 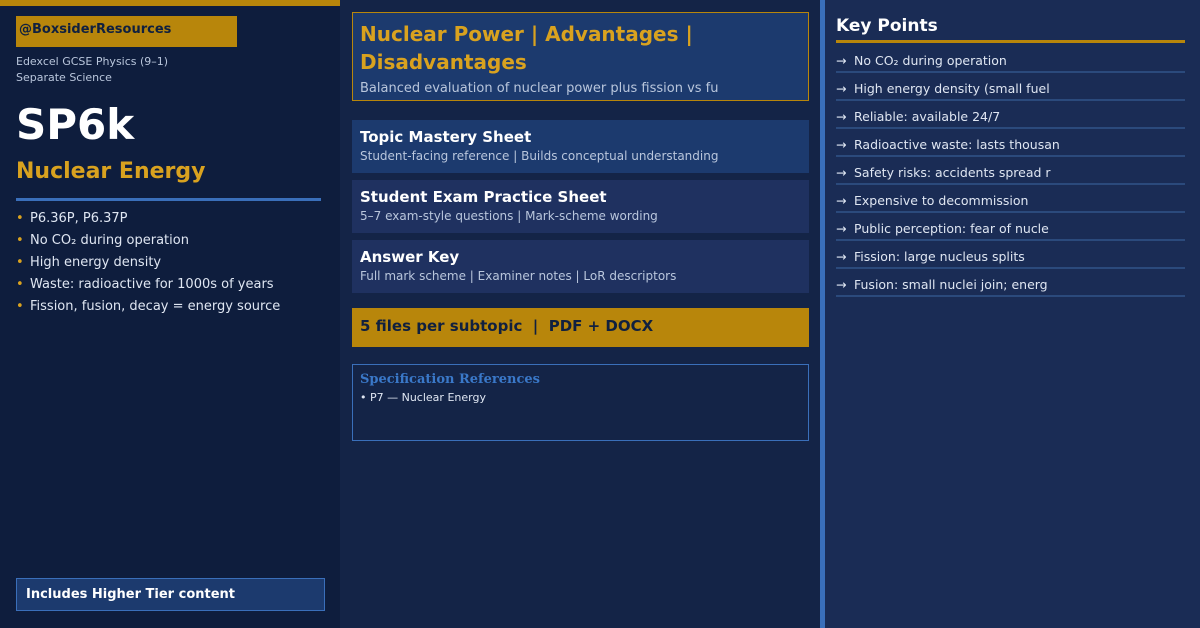 What do you see at coordinates (423, 397) in the screenshot?
I see `spec-item: • P7 — Nuclear Energy` at bounding box center [423, 397].